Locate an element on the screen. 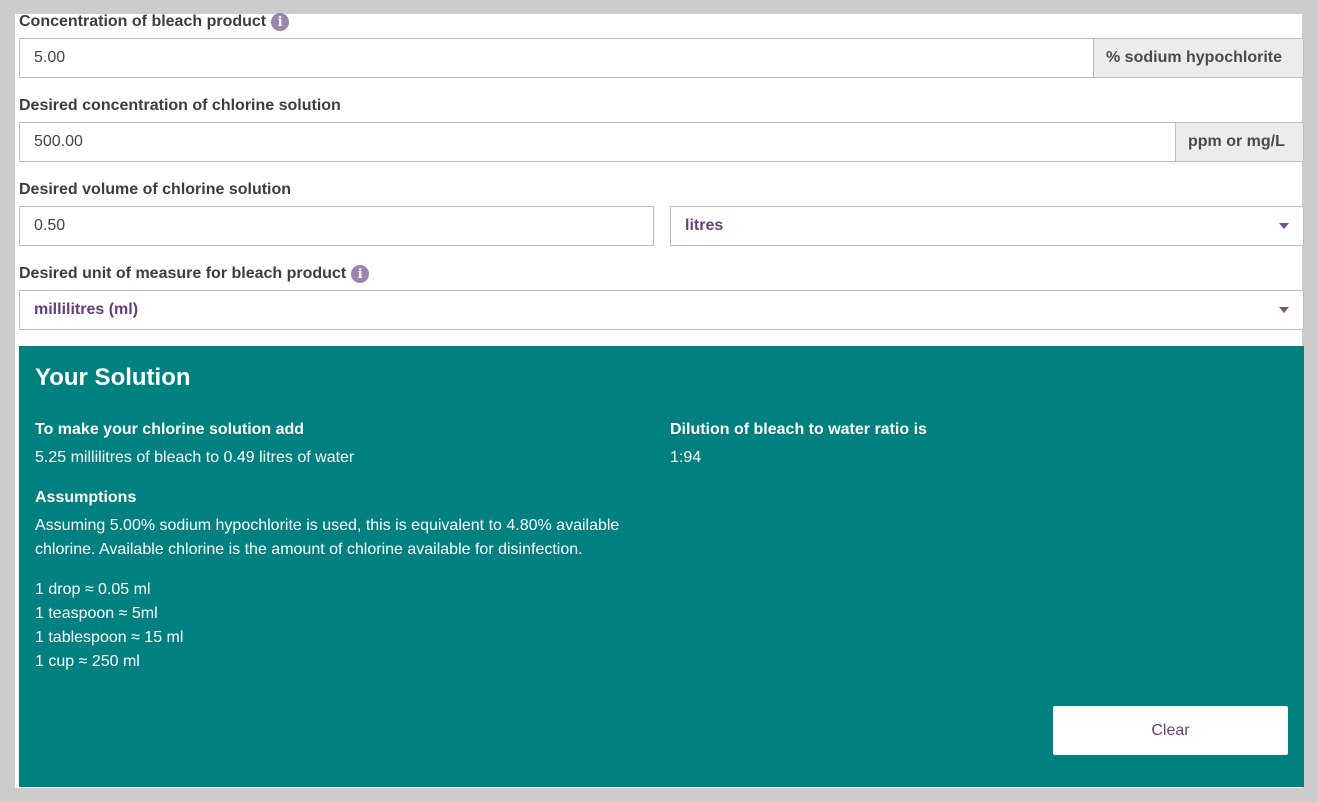 This screenshot has height=802, width=1317. volume-unit-select: litres is located at coordinates (987, 226).